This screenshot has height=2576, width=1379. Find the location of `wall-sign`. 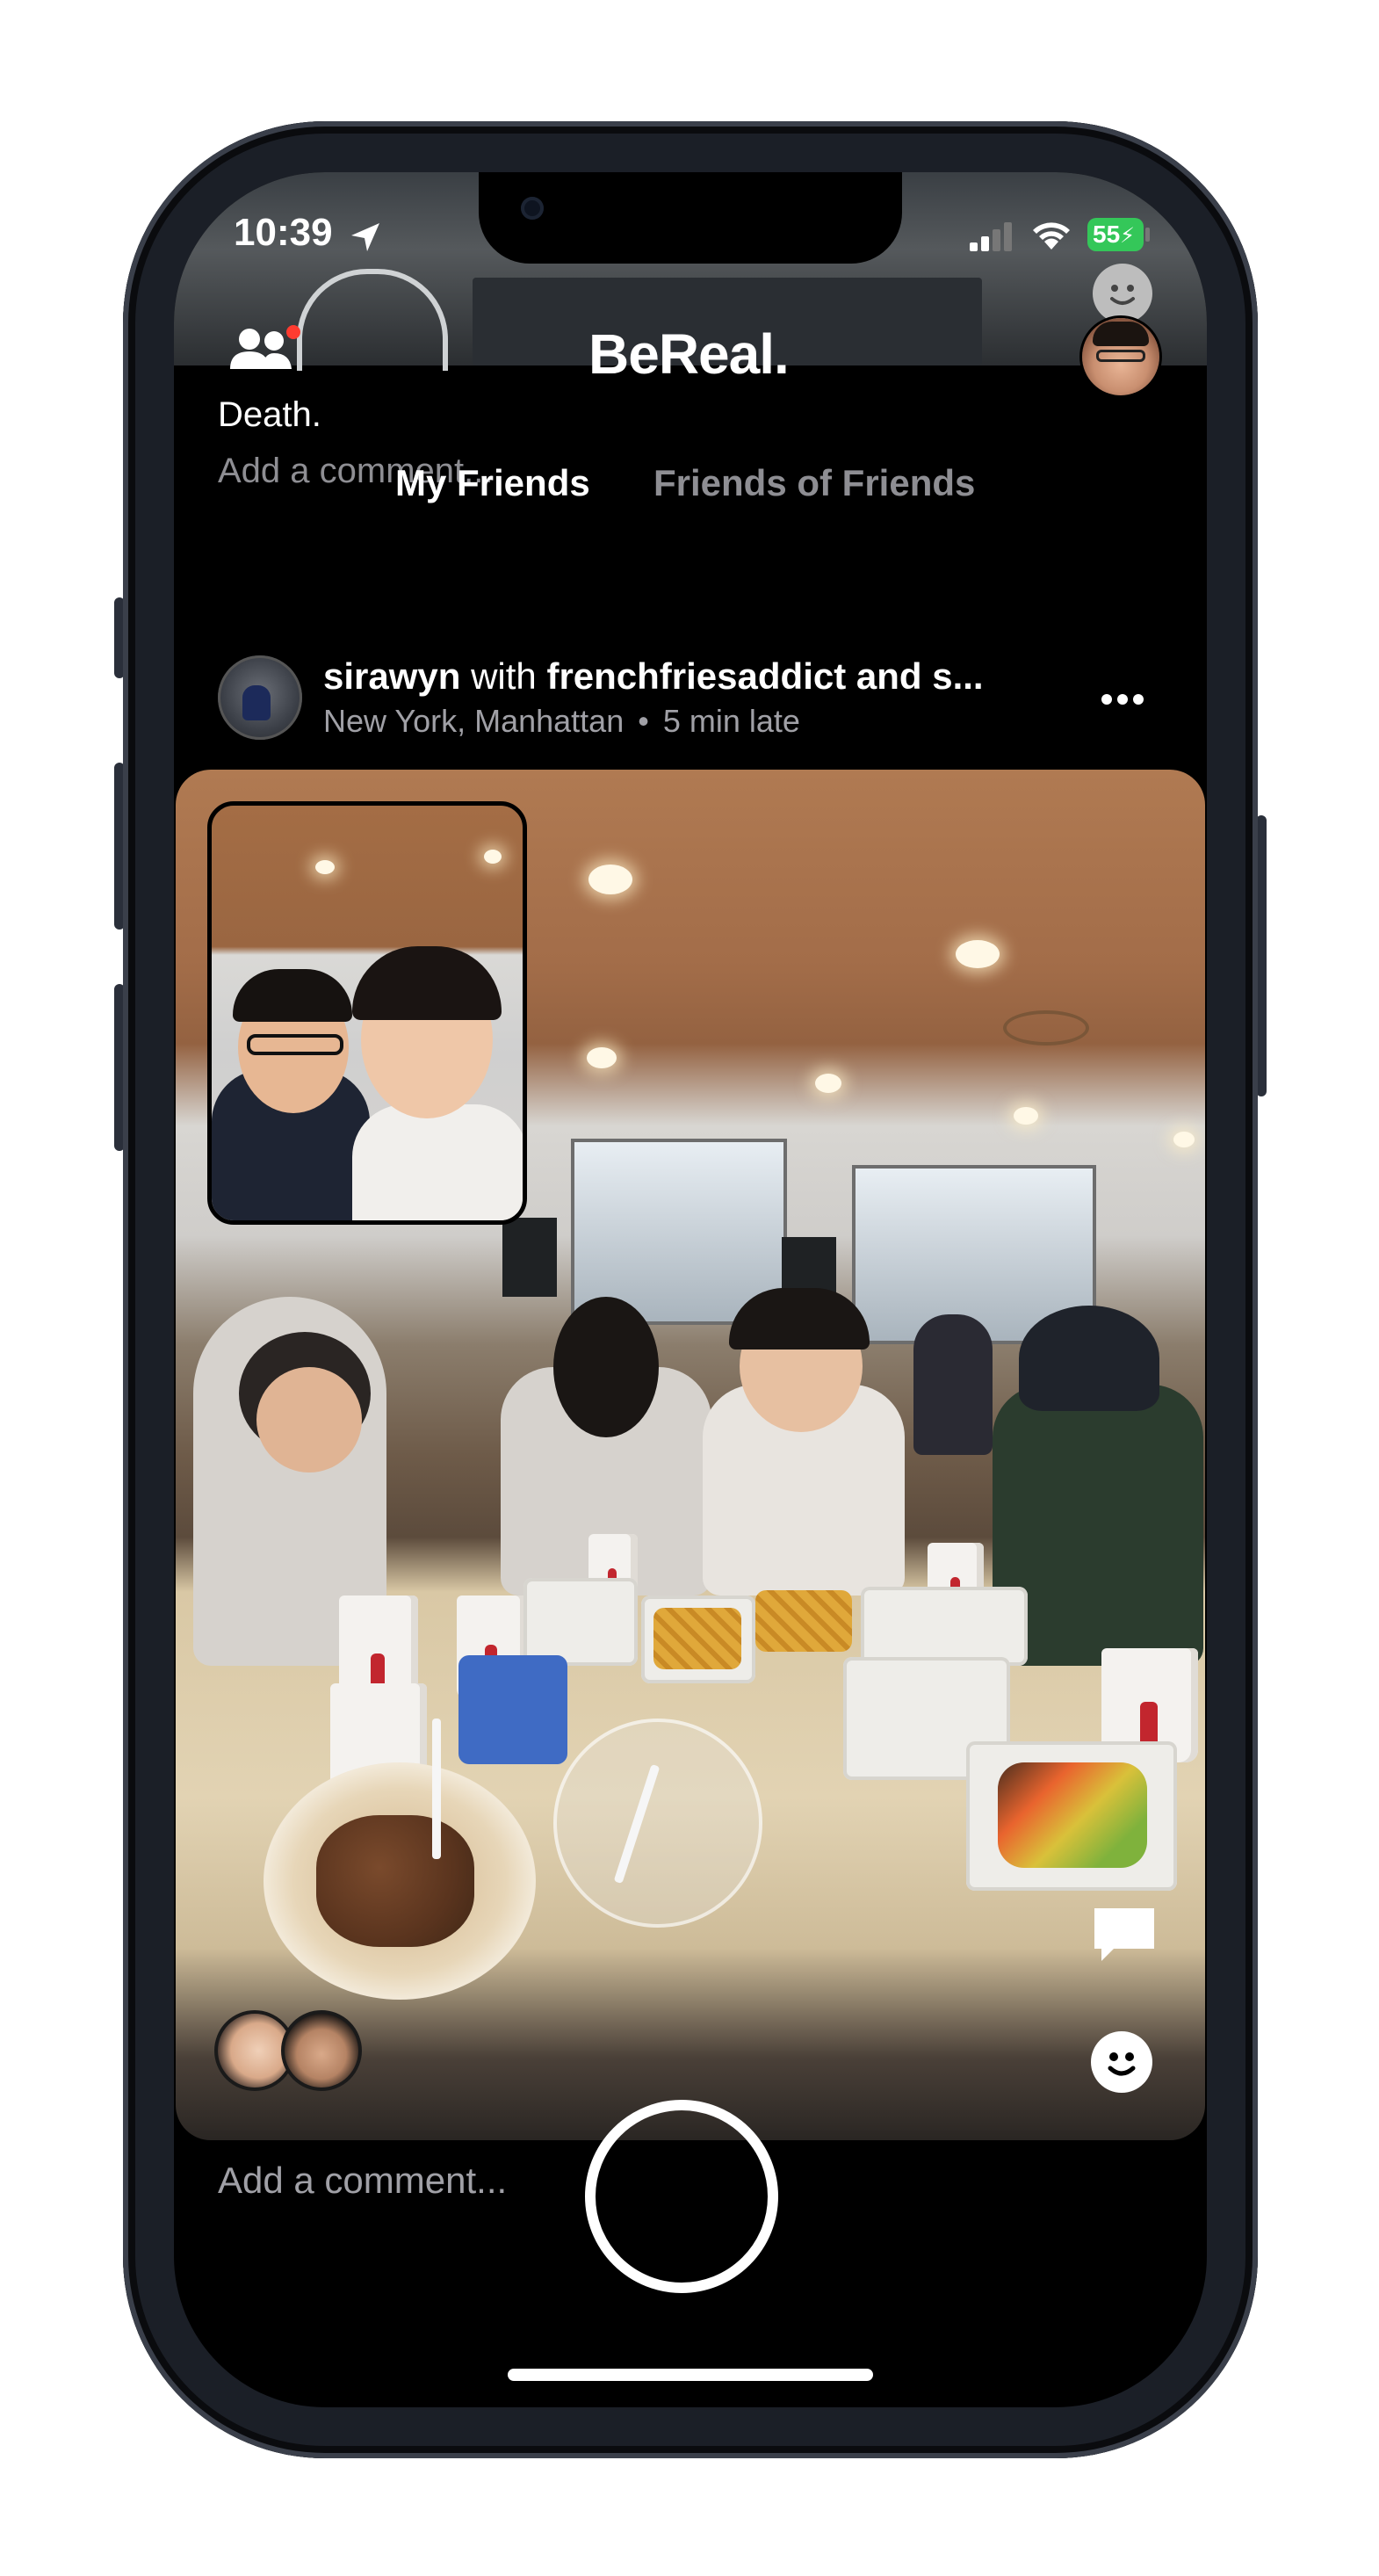

wall-sign is located at coordinates (529, 1257).